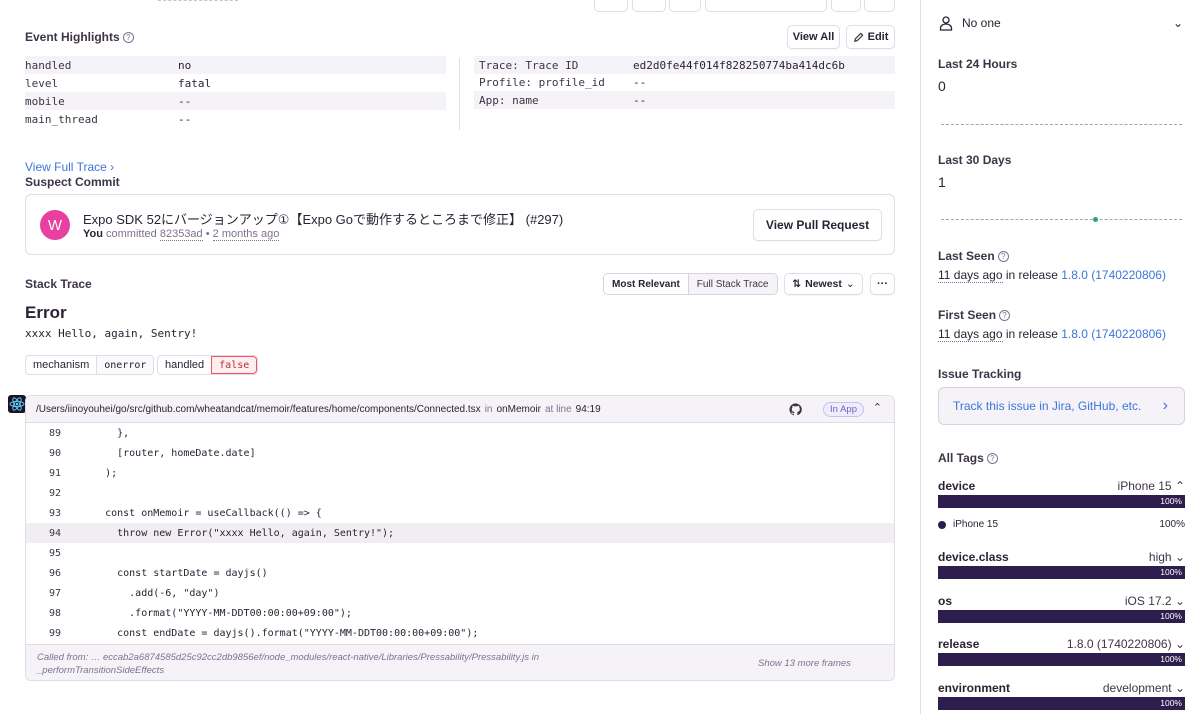 Image resolution: width=1200 pixels, height=714 pixels. Describe the element at coordinates (1061, 524) in the screenshot. I see `tag-device-breakdown: iPhone 15 100%` at that location.